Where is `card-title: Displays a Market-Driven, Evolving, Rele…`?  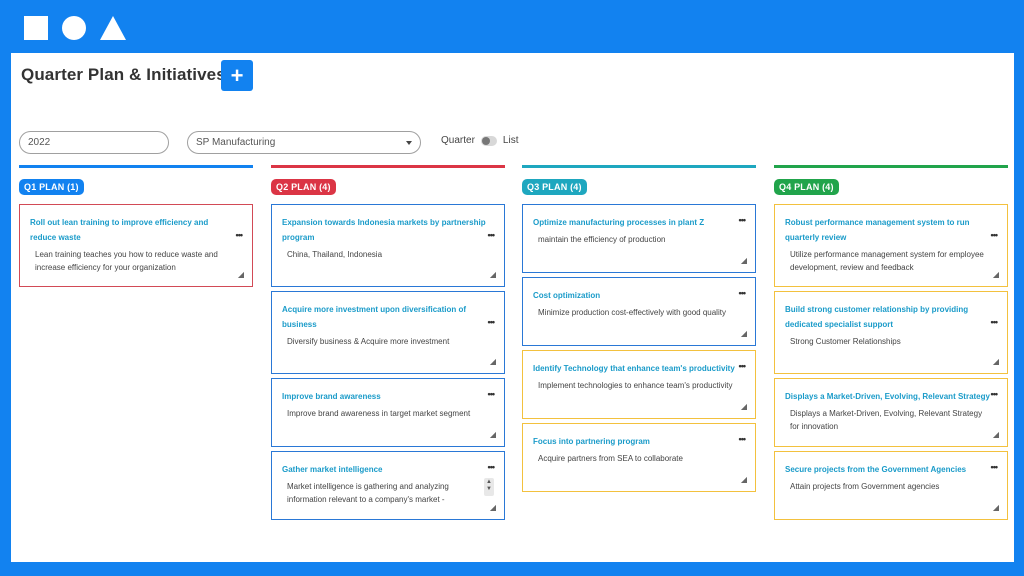 card-title: Displays a Market-Driven, Evolving, Rele… is located at coordinates (887, 396).